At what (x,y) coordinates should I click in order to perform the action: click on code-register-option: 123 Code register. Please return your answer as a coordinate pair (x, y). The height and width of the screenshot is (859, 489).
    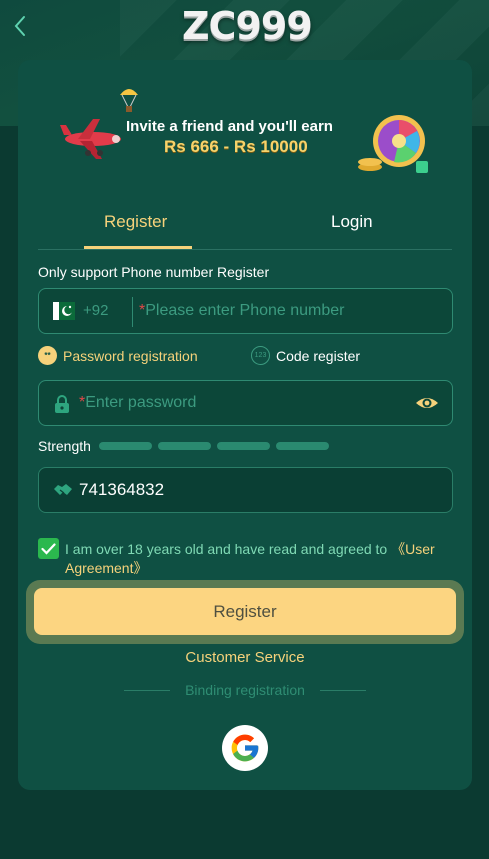
    Looking at the image, I should click on (305, 355).